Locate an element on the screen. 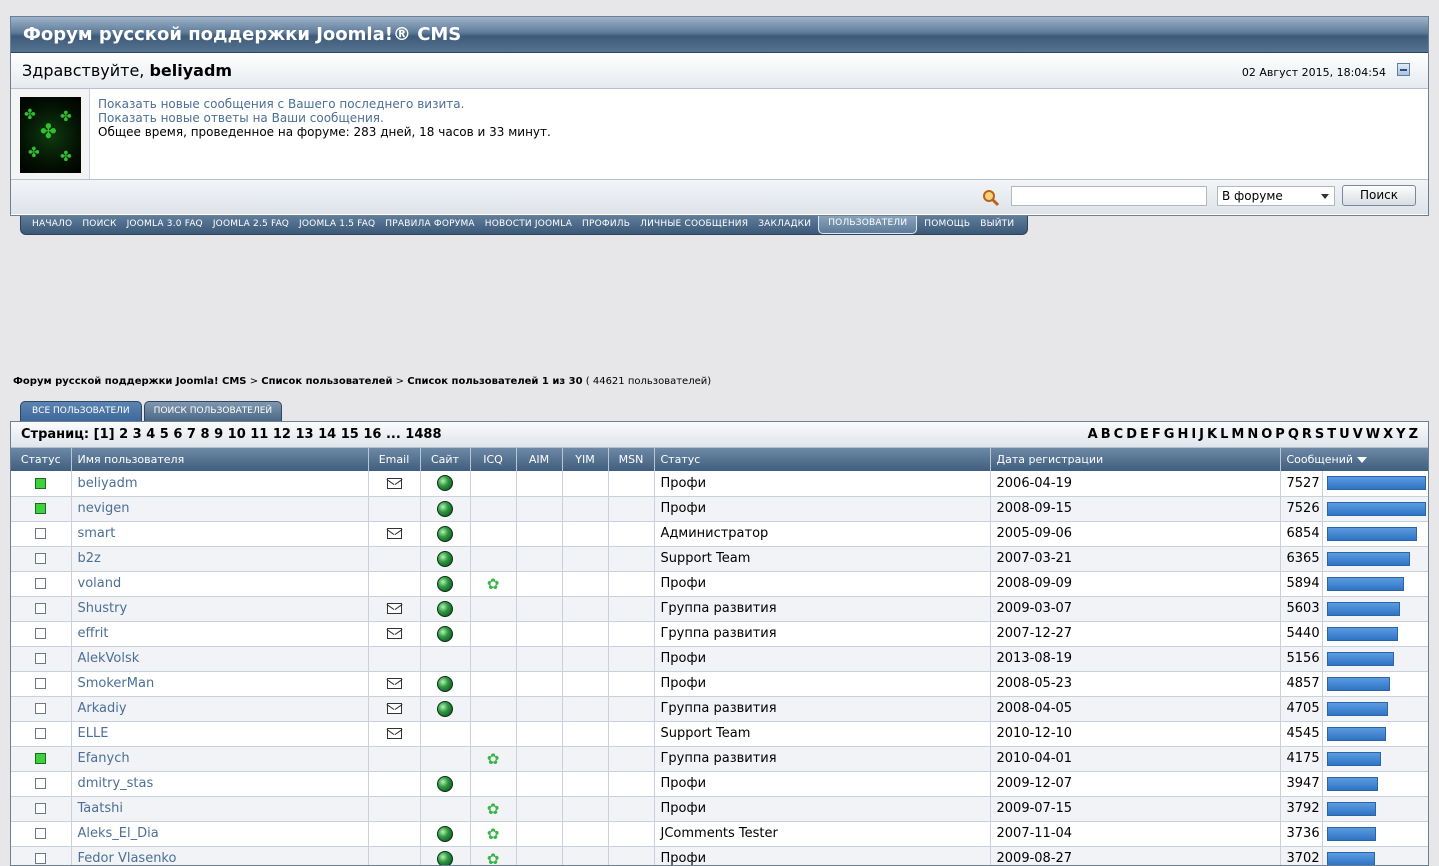  letter-filter-j: J is located at coordinates (1201, 434).